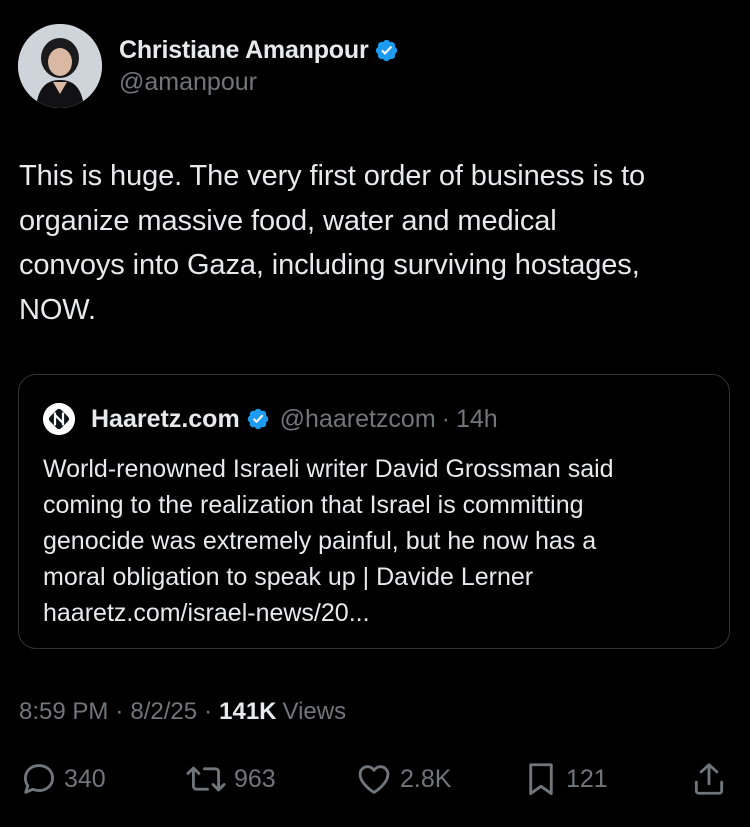 The height and width of the screenshot is (827, 750). Describe the element at coordinates (270, 419) in the screenshot. I see `quote-header: Haaretz.com @haaretzcom · 14h` at that location.